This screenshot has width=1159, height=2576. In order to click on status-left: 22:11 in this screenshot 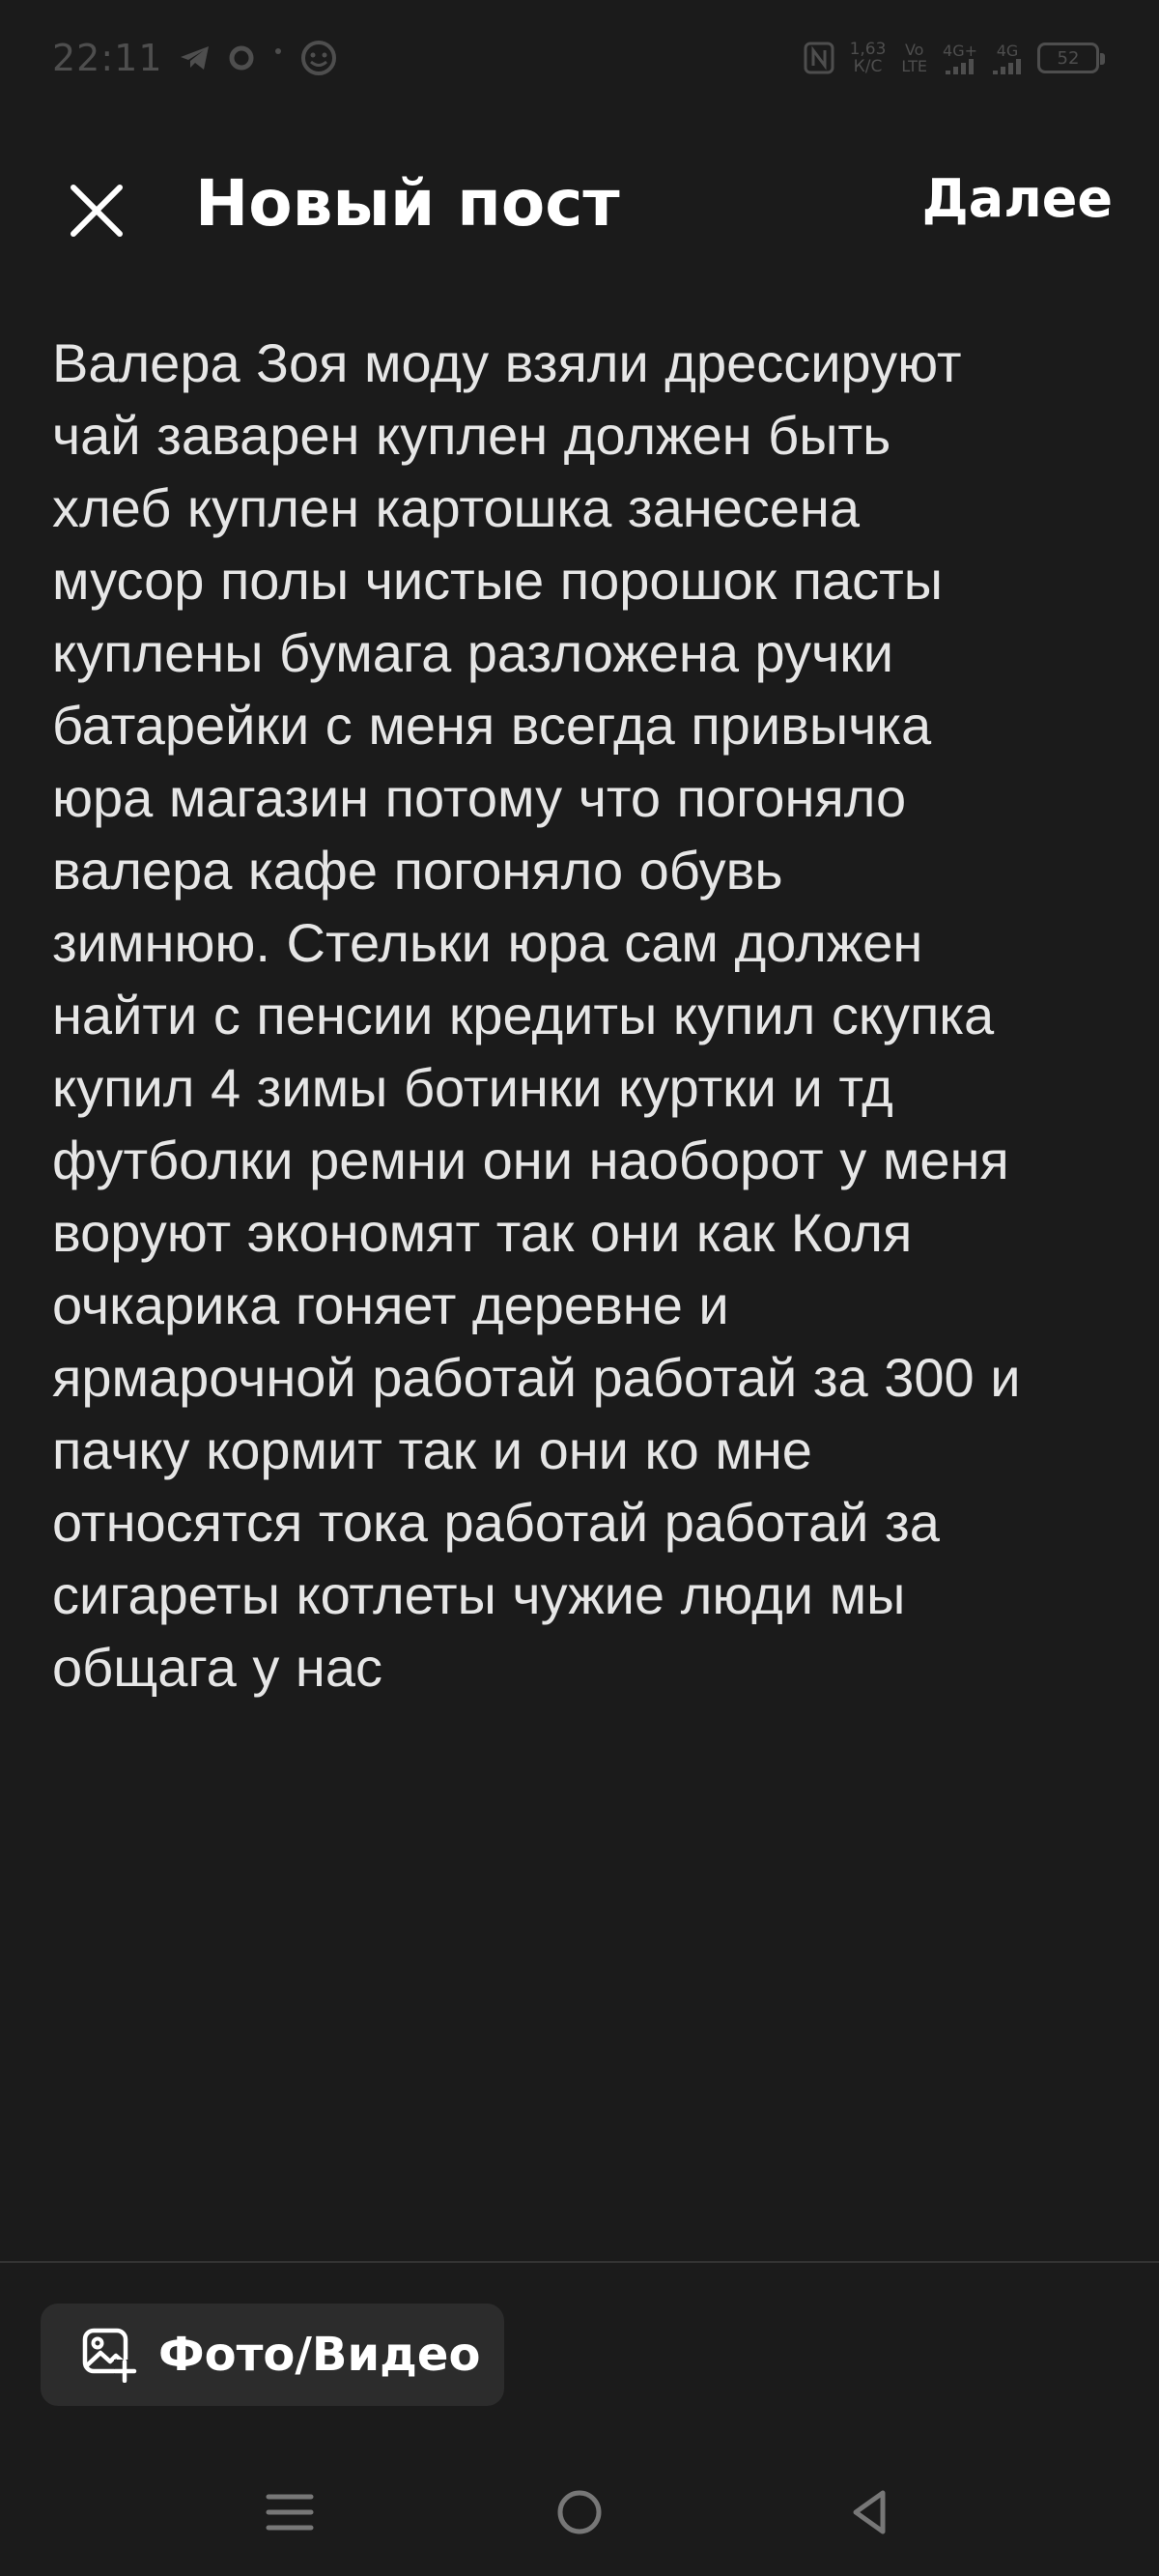, I will do `click(195, 58)`.